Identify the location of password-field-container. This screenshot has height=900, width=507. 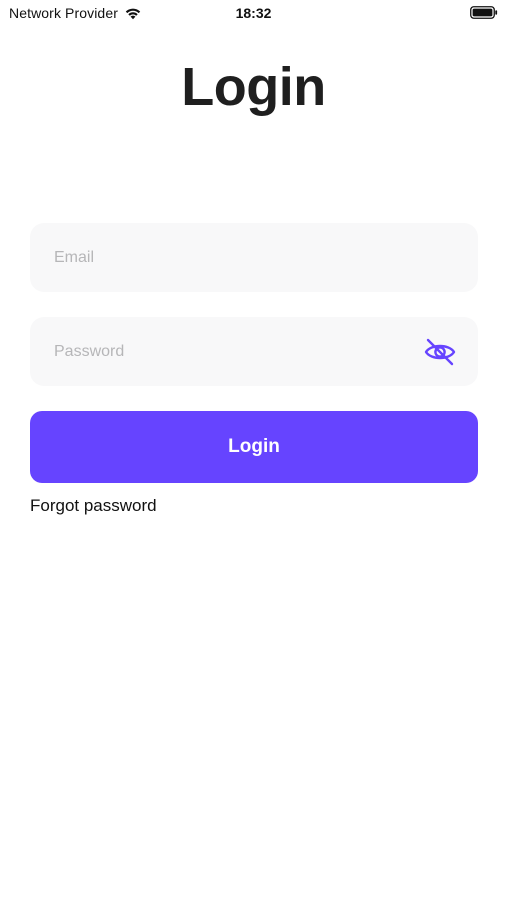
(254, 351).